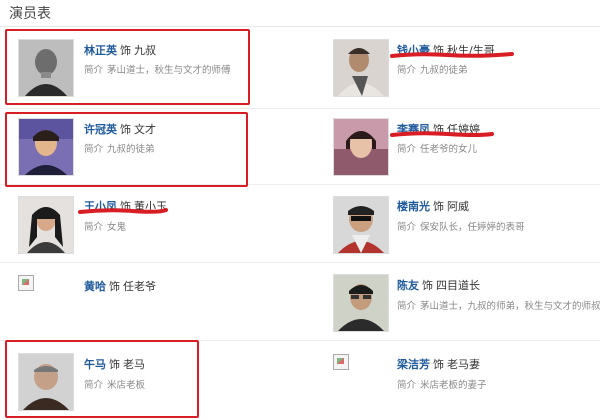 The height and width of the screenshot is (420, 600). I want to click on role-name: 四目道长, so click(458, 285).